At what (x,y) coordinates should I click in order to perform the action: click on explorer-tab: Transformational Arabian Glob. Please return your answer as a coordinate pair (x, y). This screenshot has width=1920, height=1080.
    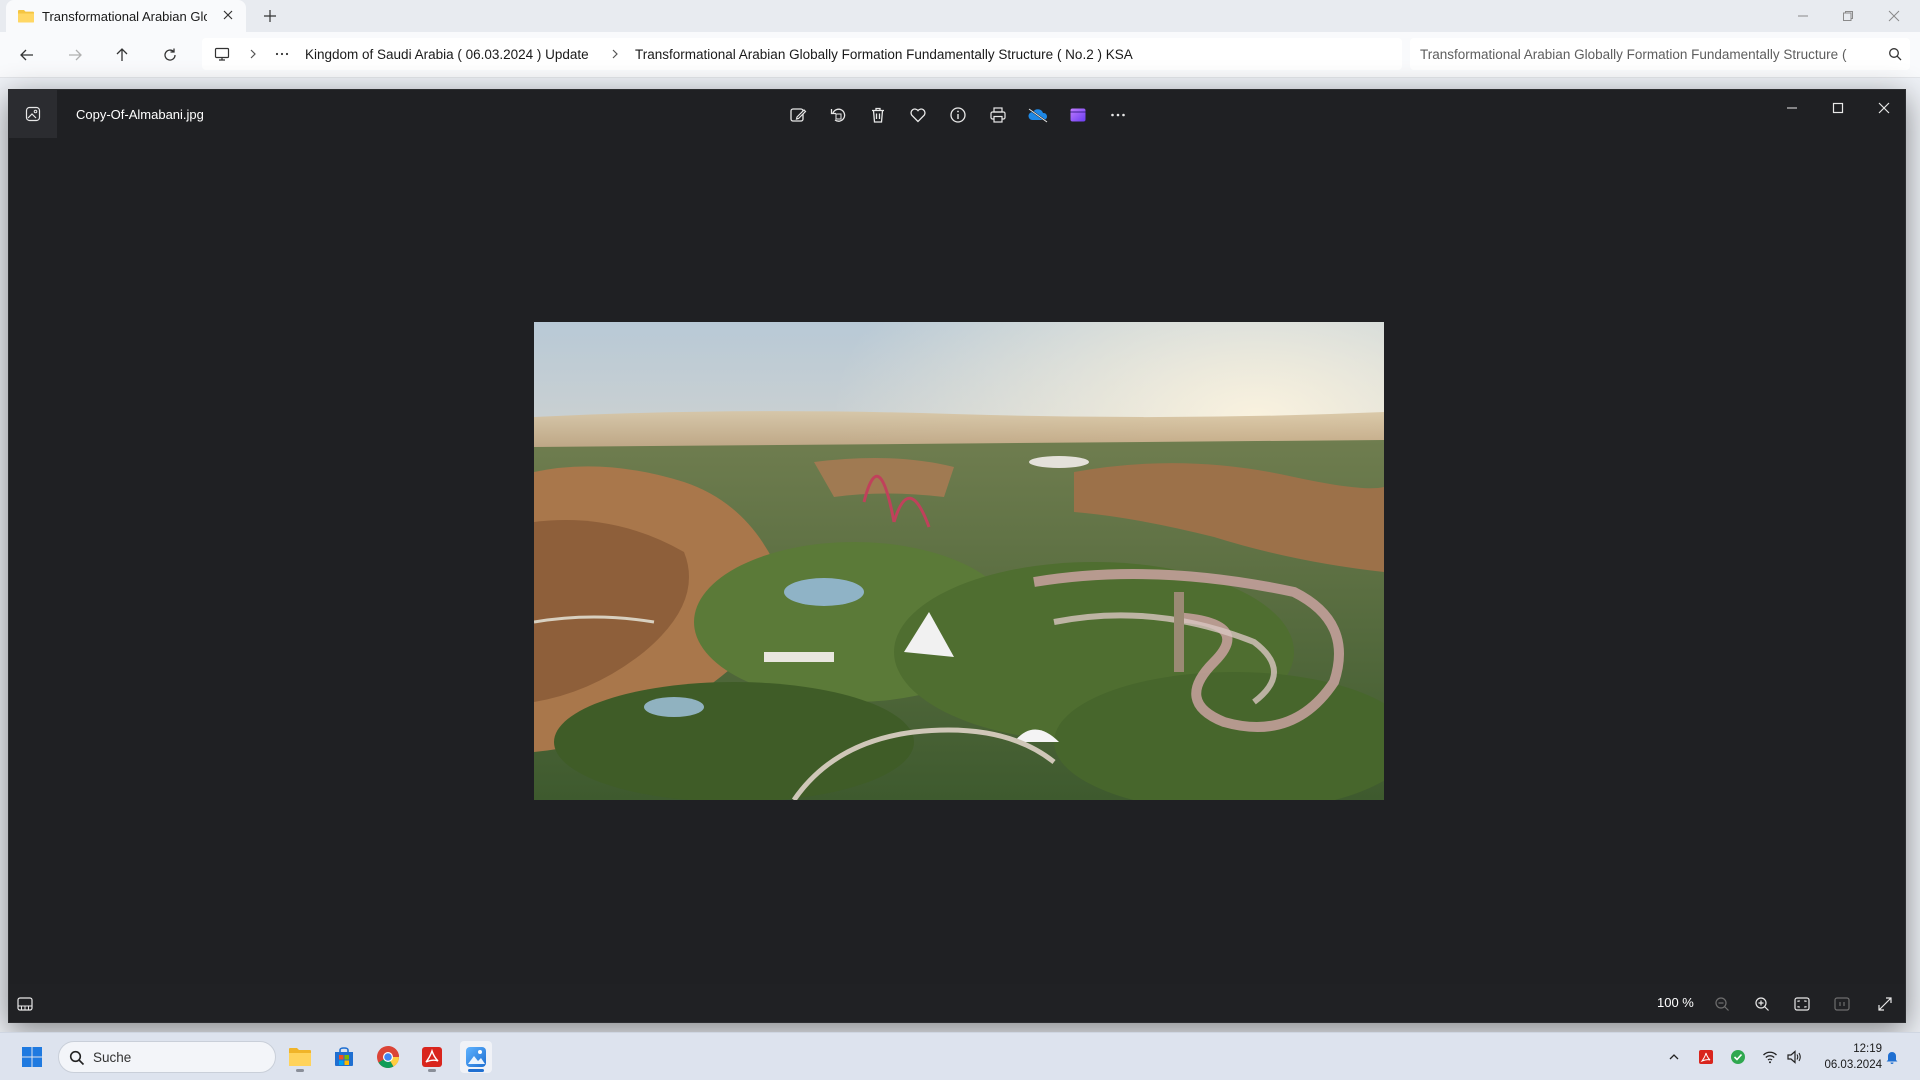
    Looking at the image, I should click on (126, 16).